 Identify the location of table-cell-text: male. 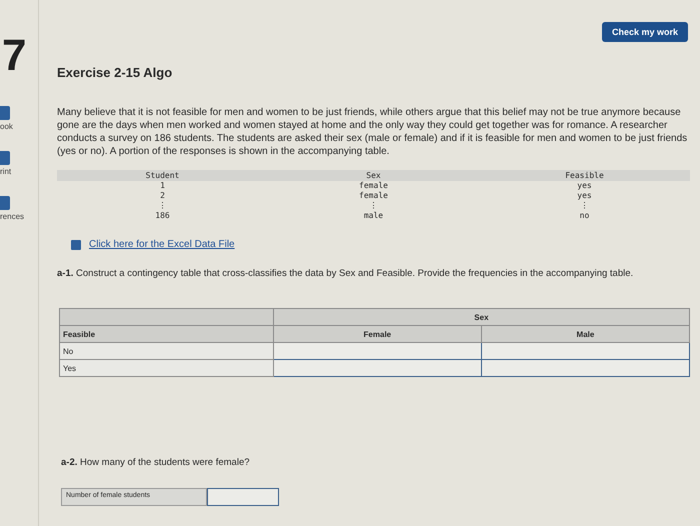
(373, 216).